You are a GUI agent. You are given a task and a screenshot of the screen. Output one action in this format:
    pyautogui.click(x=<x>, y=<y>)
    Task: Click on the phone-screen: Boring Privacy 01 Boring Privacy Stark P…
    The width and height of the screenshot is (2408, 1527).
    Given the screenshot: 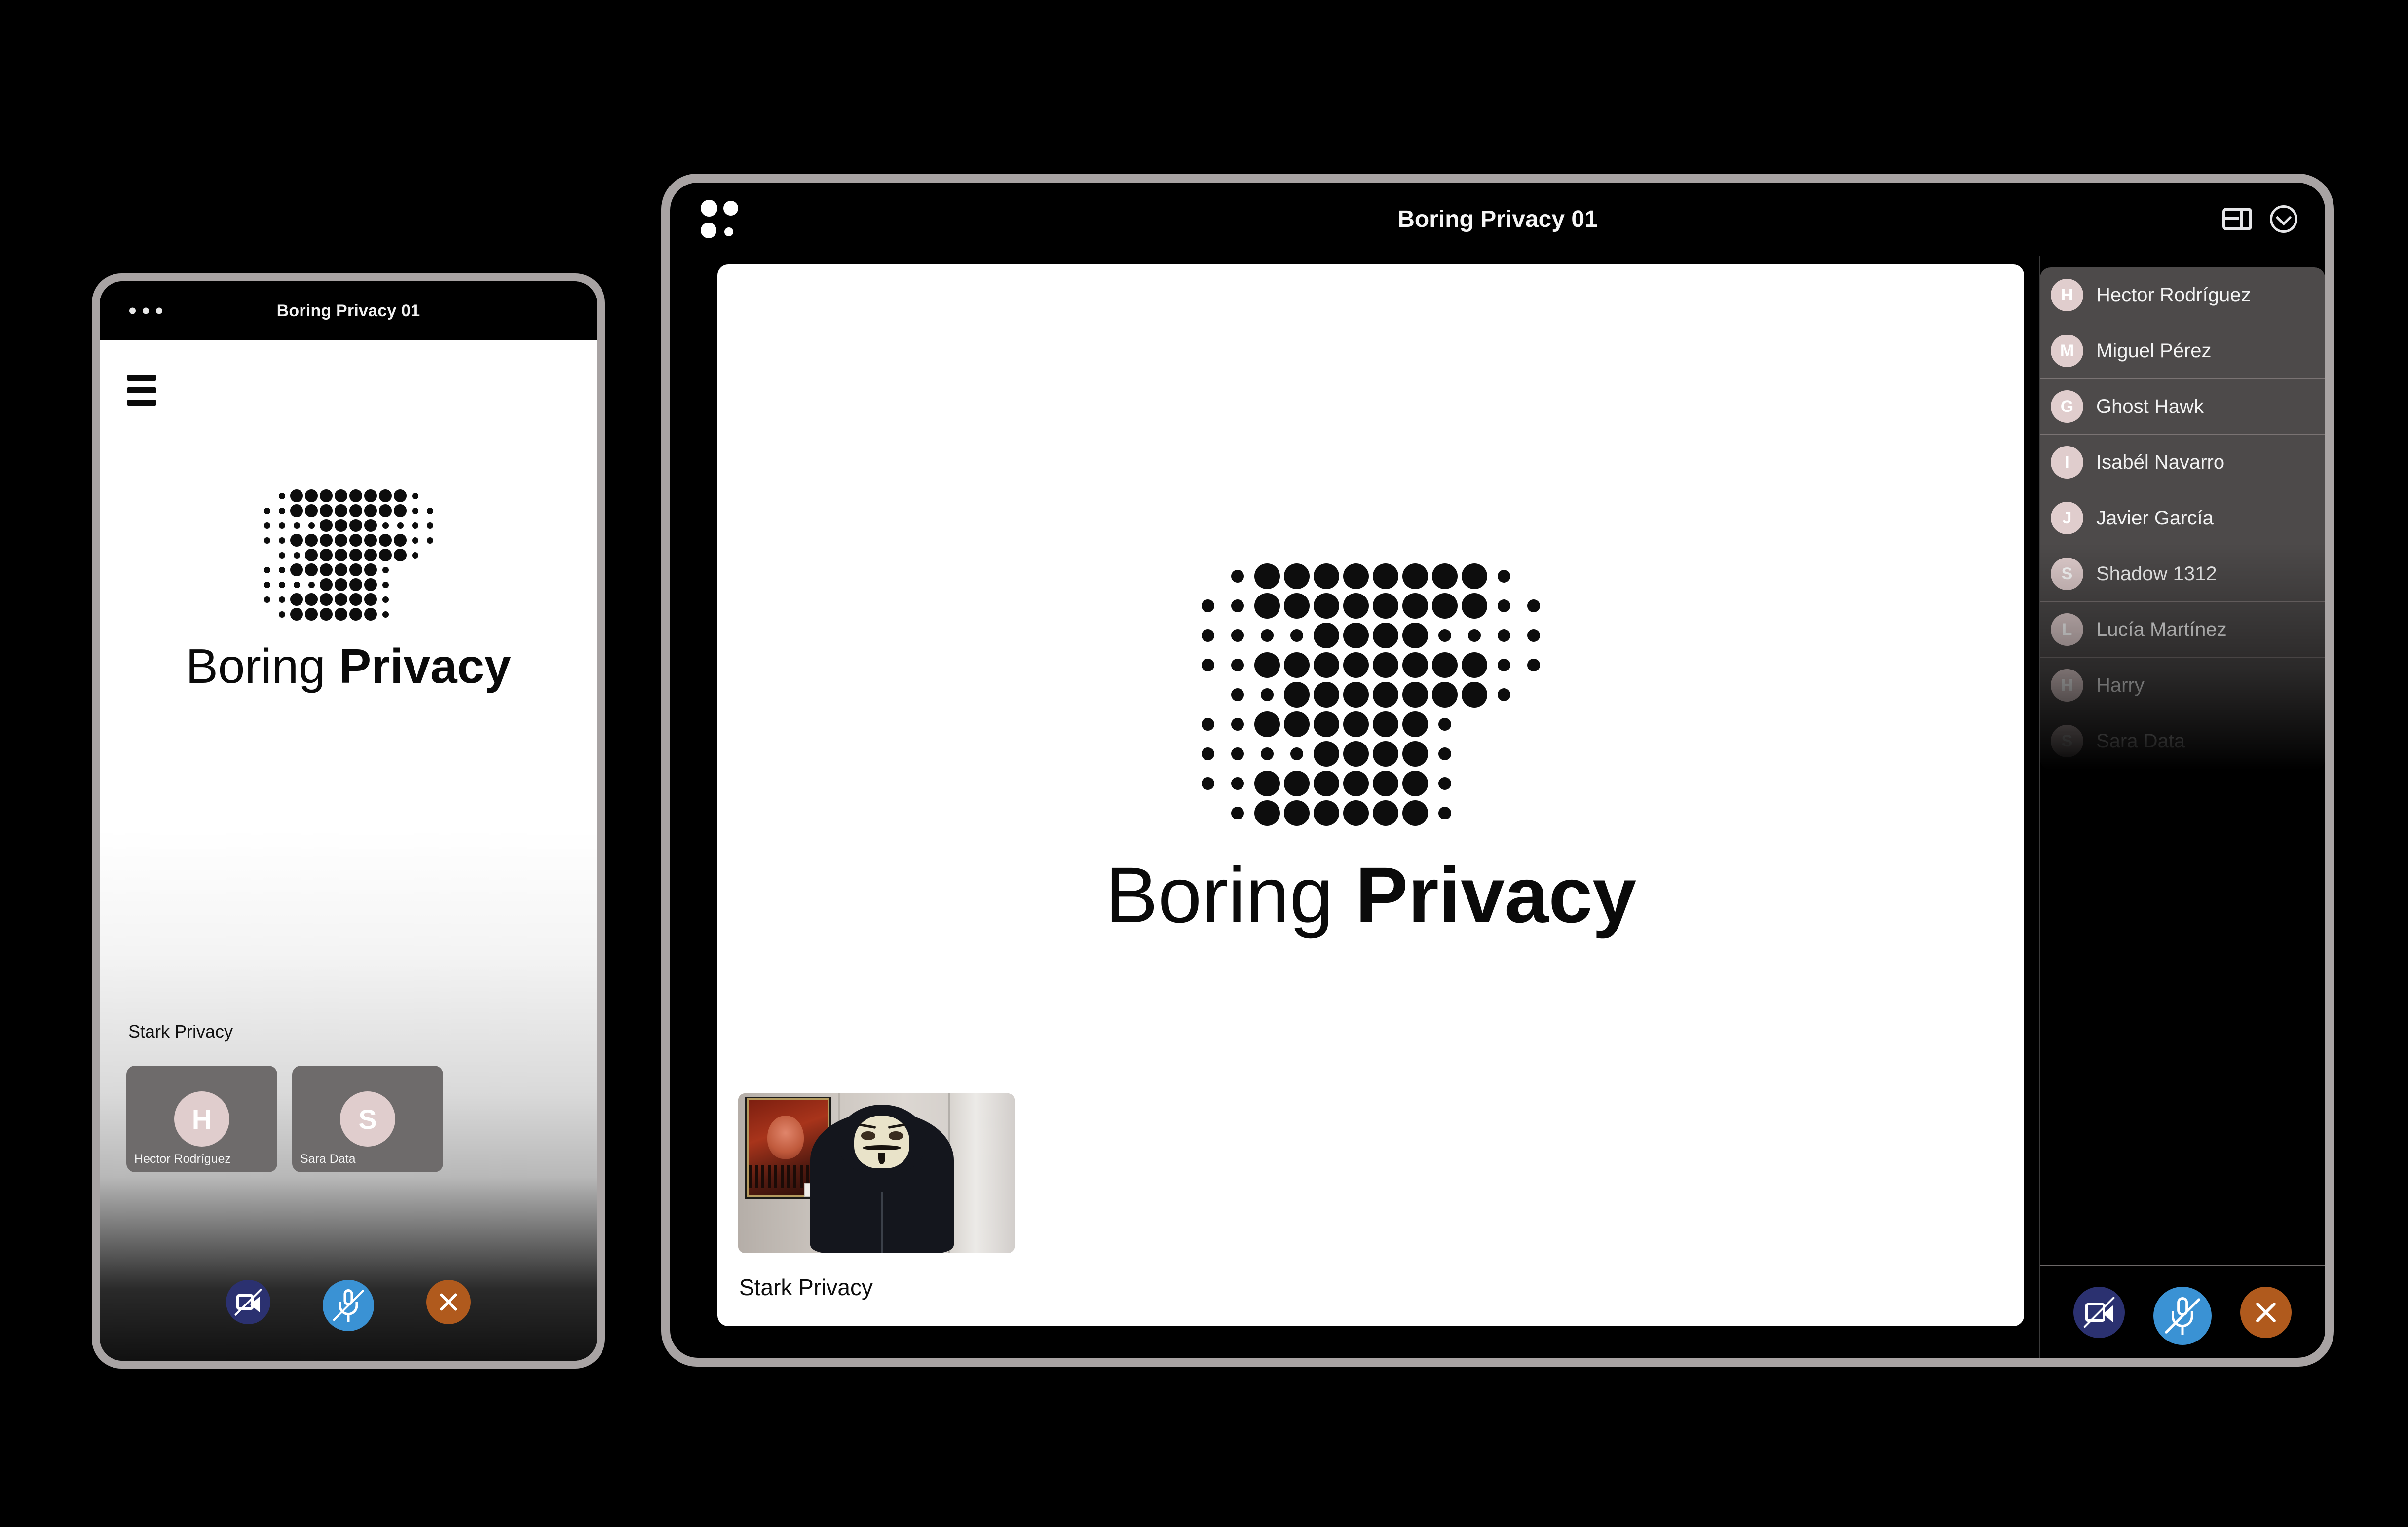 What is the action you would take?
    pyautogui.click(x=349, y=821)
    